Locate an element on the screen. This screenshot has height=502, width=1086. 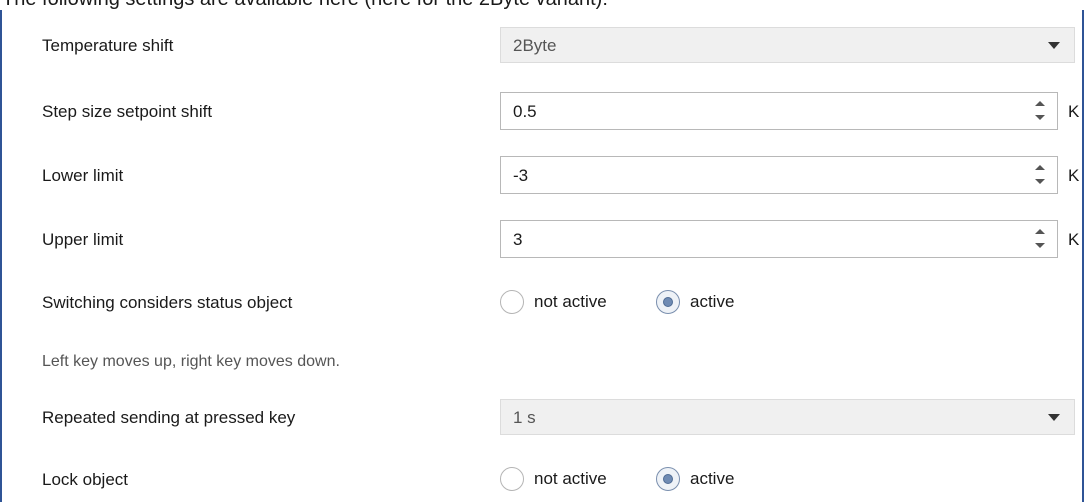
switching-status-label: Switching considers status object is located at coordinates (167, 302).